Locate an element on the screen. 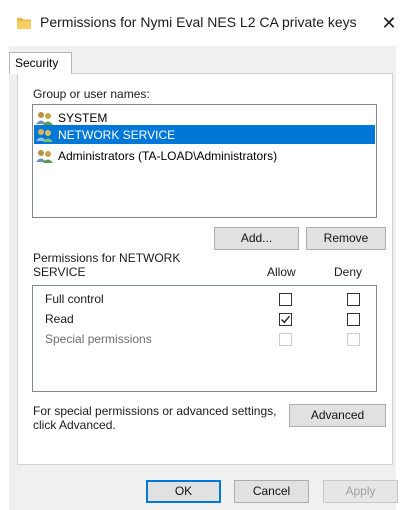 This screenshot has width=405, height=510. permission-row-read: Read is located at coordinates (210, 319).